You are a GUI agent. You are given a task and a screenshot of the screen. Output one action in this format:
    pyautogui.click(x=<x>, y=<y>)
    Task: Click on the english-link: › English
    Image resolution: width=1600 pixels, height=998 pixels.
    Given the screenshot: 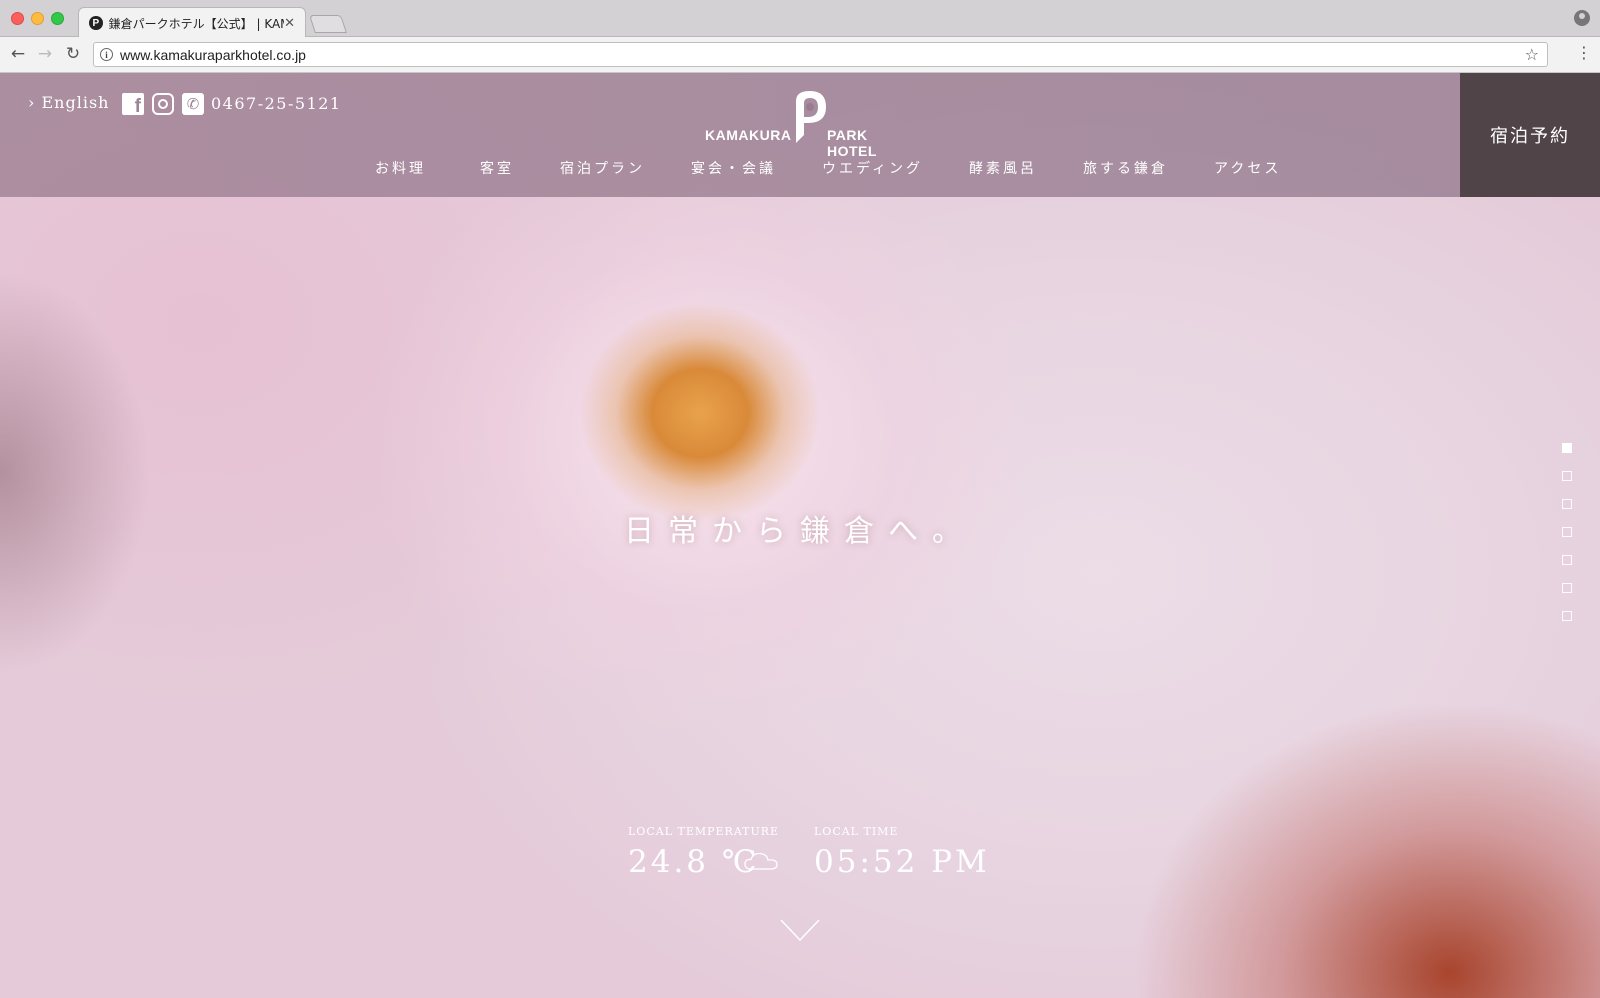 What is the action you would take?
    pyautogui.click(x=68, y=102)
    